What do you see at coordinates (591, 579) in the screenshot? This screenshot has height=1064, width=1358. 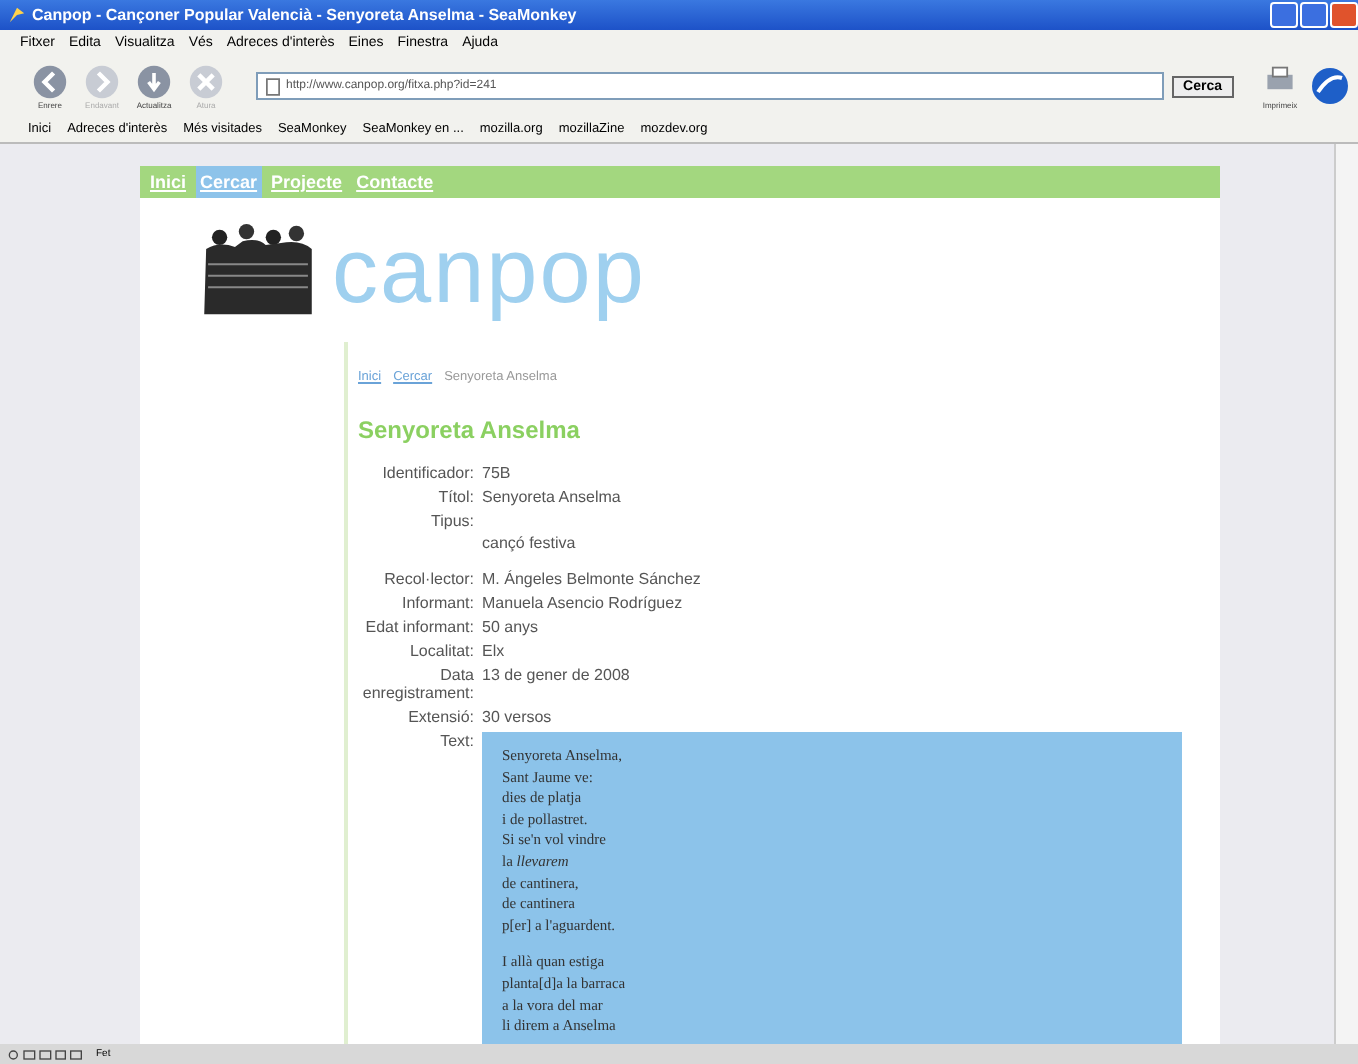 I see `field-value: M. Ángeles Belmonte Sánchez` at bounding box center [591, 579].